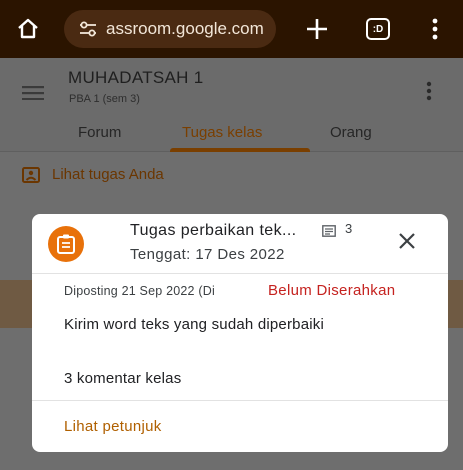 The height and width of the screenshot is (470, 463). Describe the element at coordinates (31, 174) in the screenshot. I see `assignment-list-icon` at that location.